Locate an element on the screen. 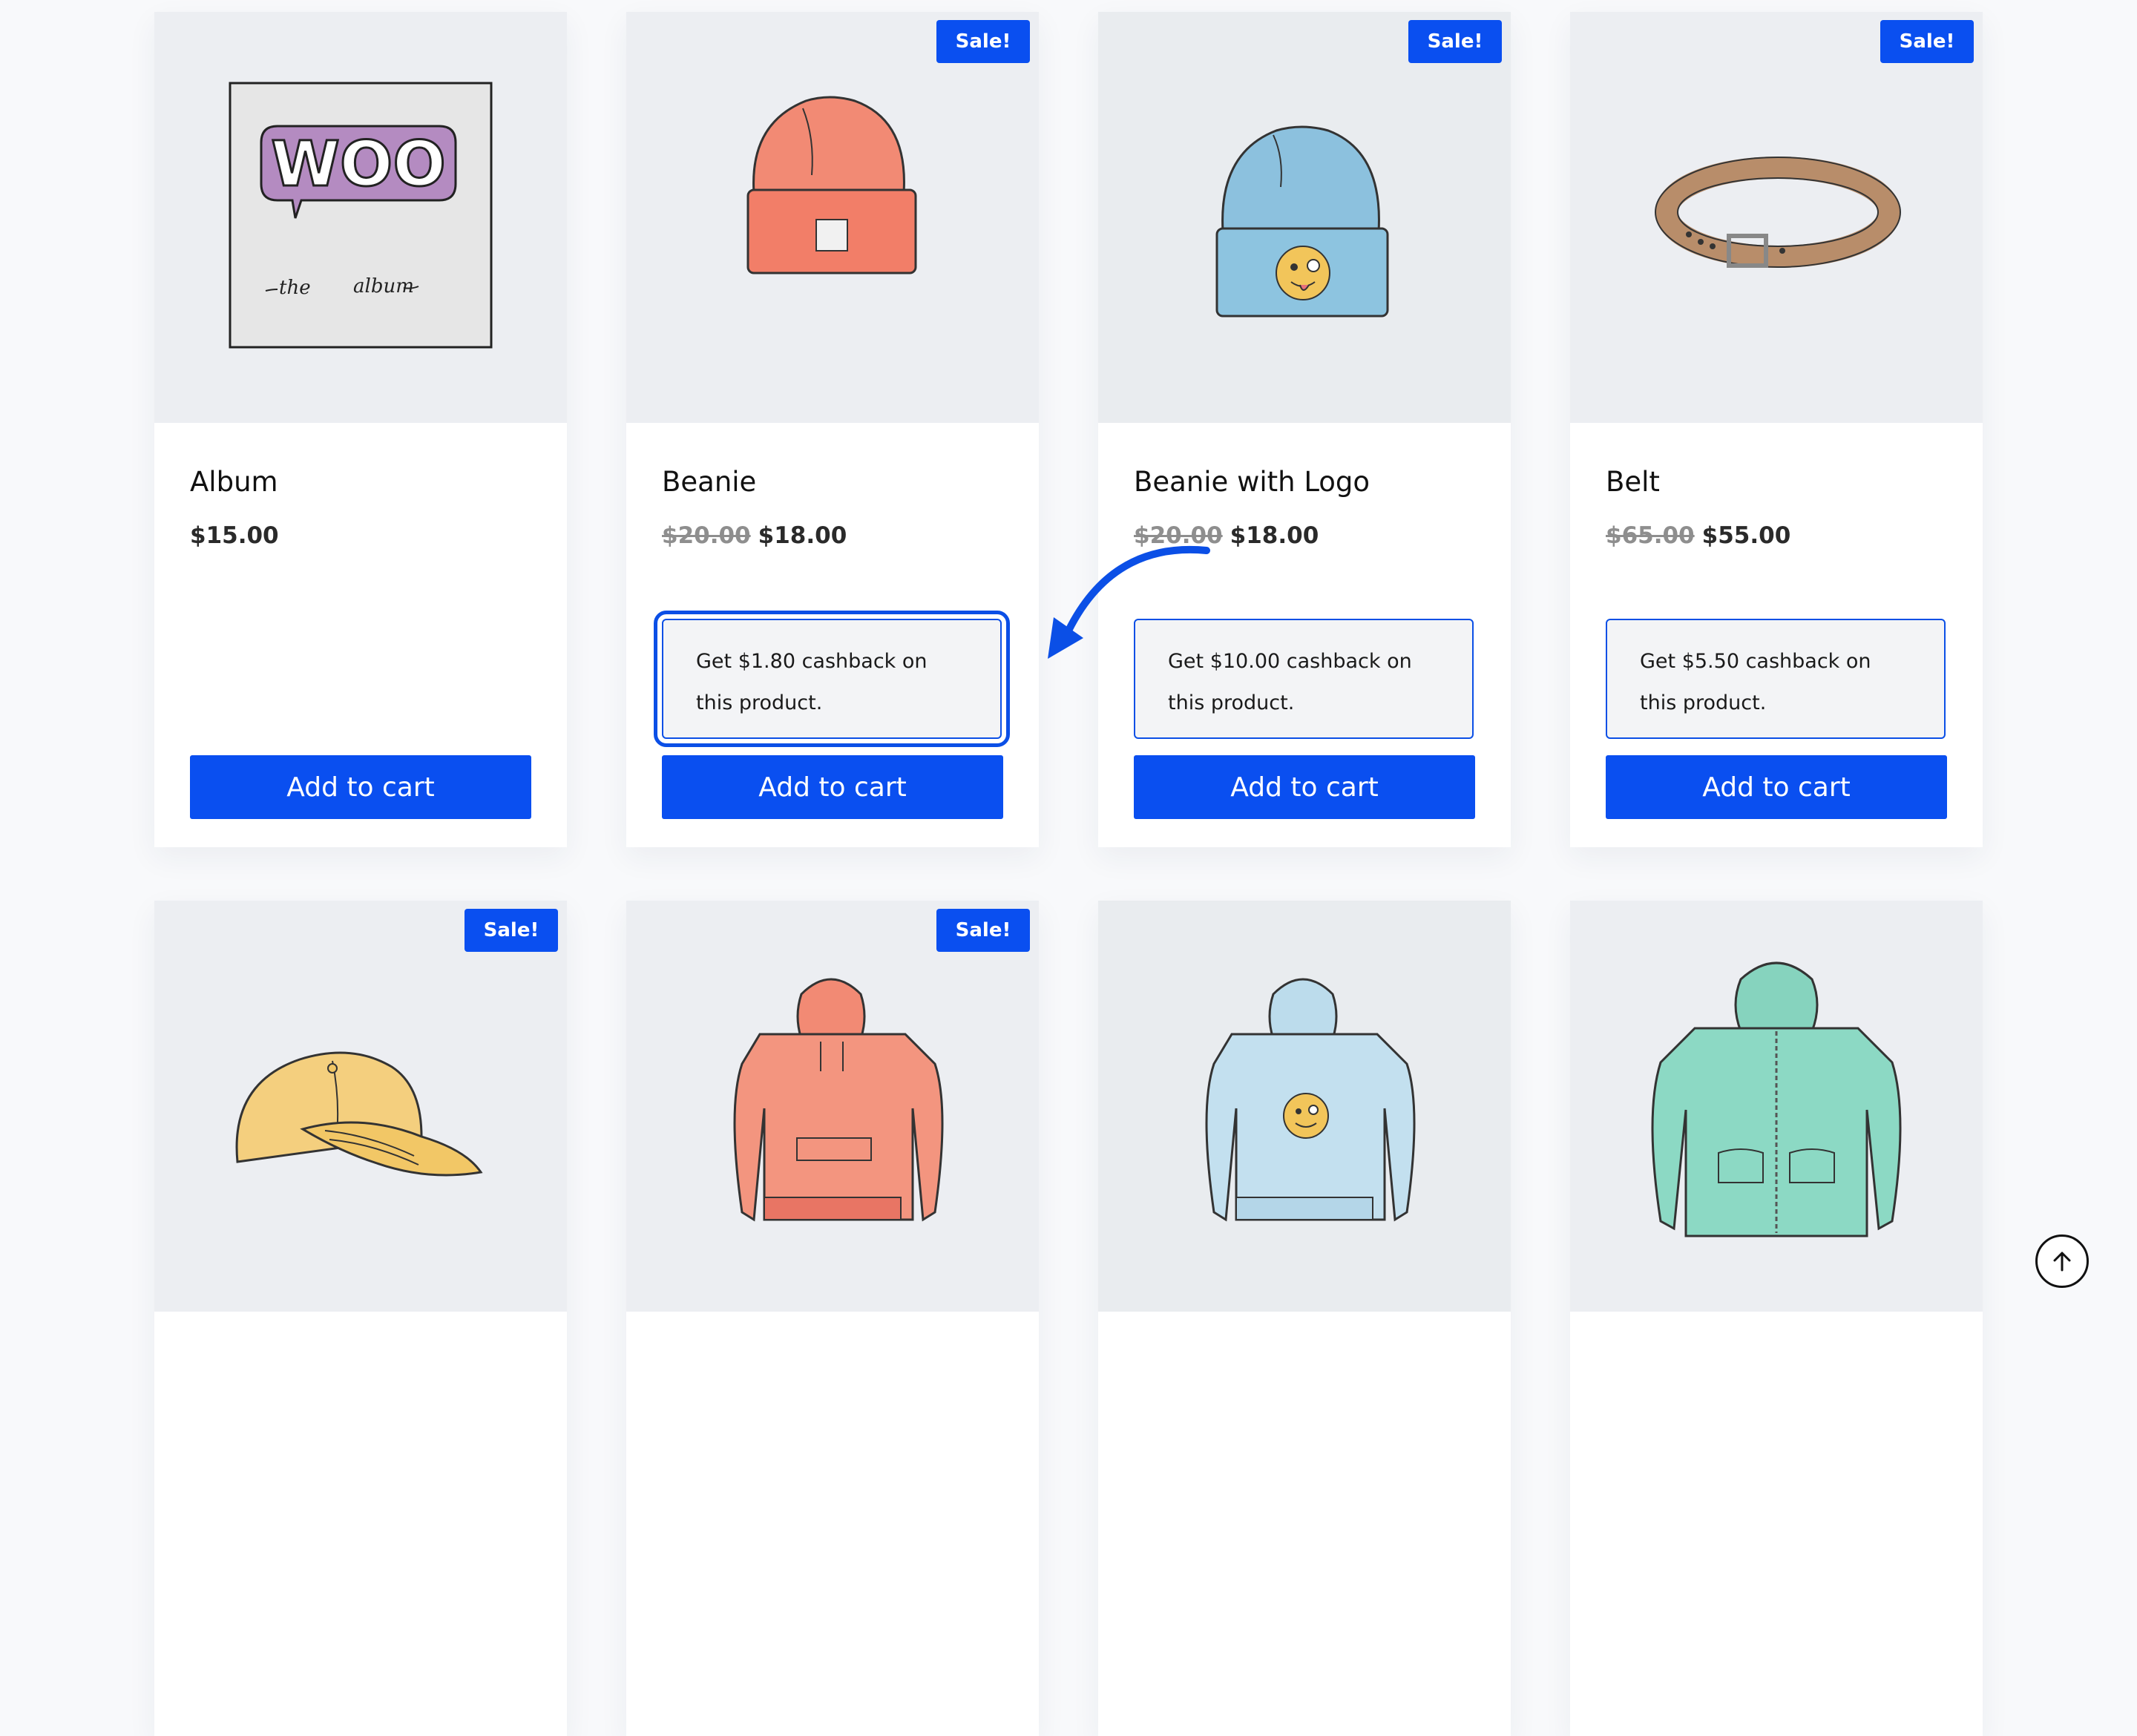 The height and width of the screenshot is (1736, 2137). green-hoodie-illustration is located at coordinates (1776, 1099).